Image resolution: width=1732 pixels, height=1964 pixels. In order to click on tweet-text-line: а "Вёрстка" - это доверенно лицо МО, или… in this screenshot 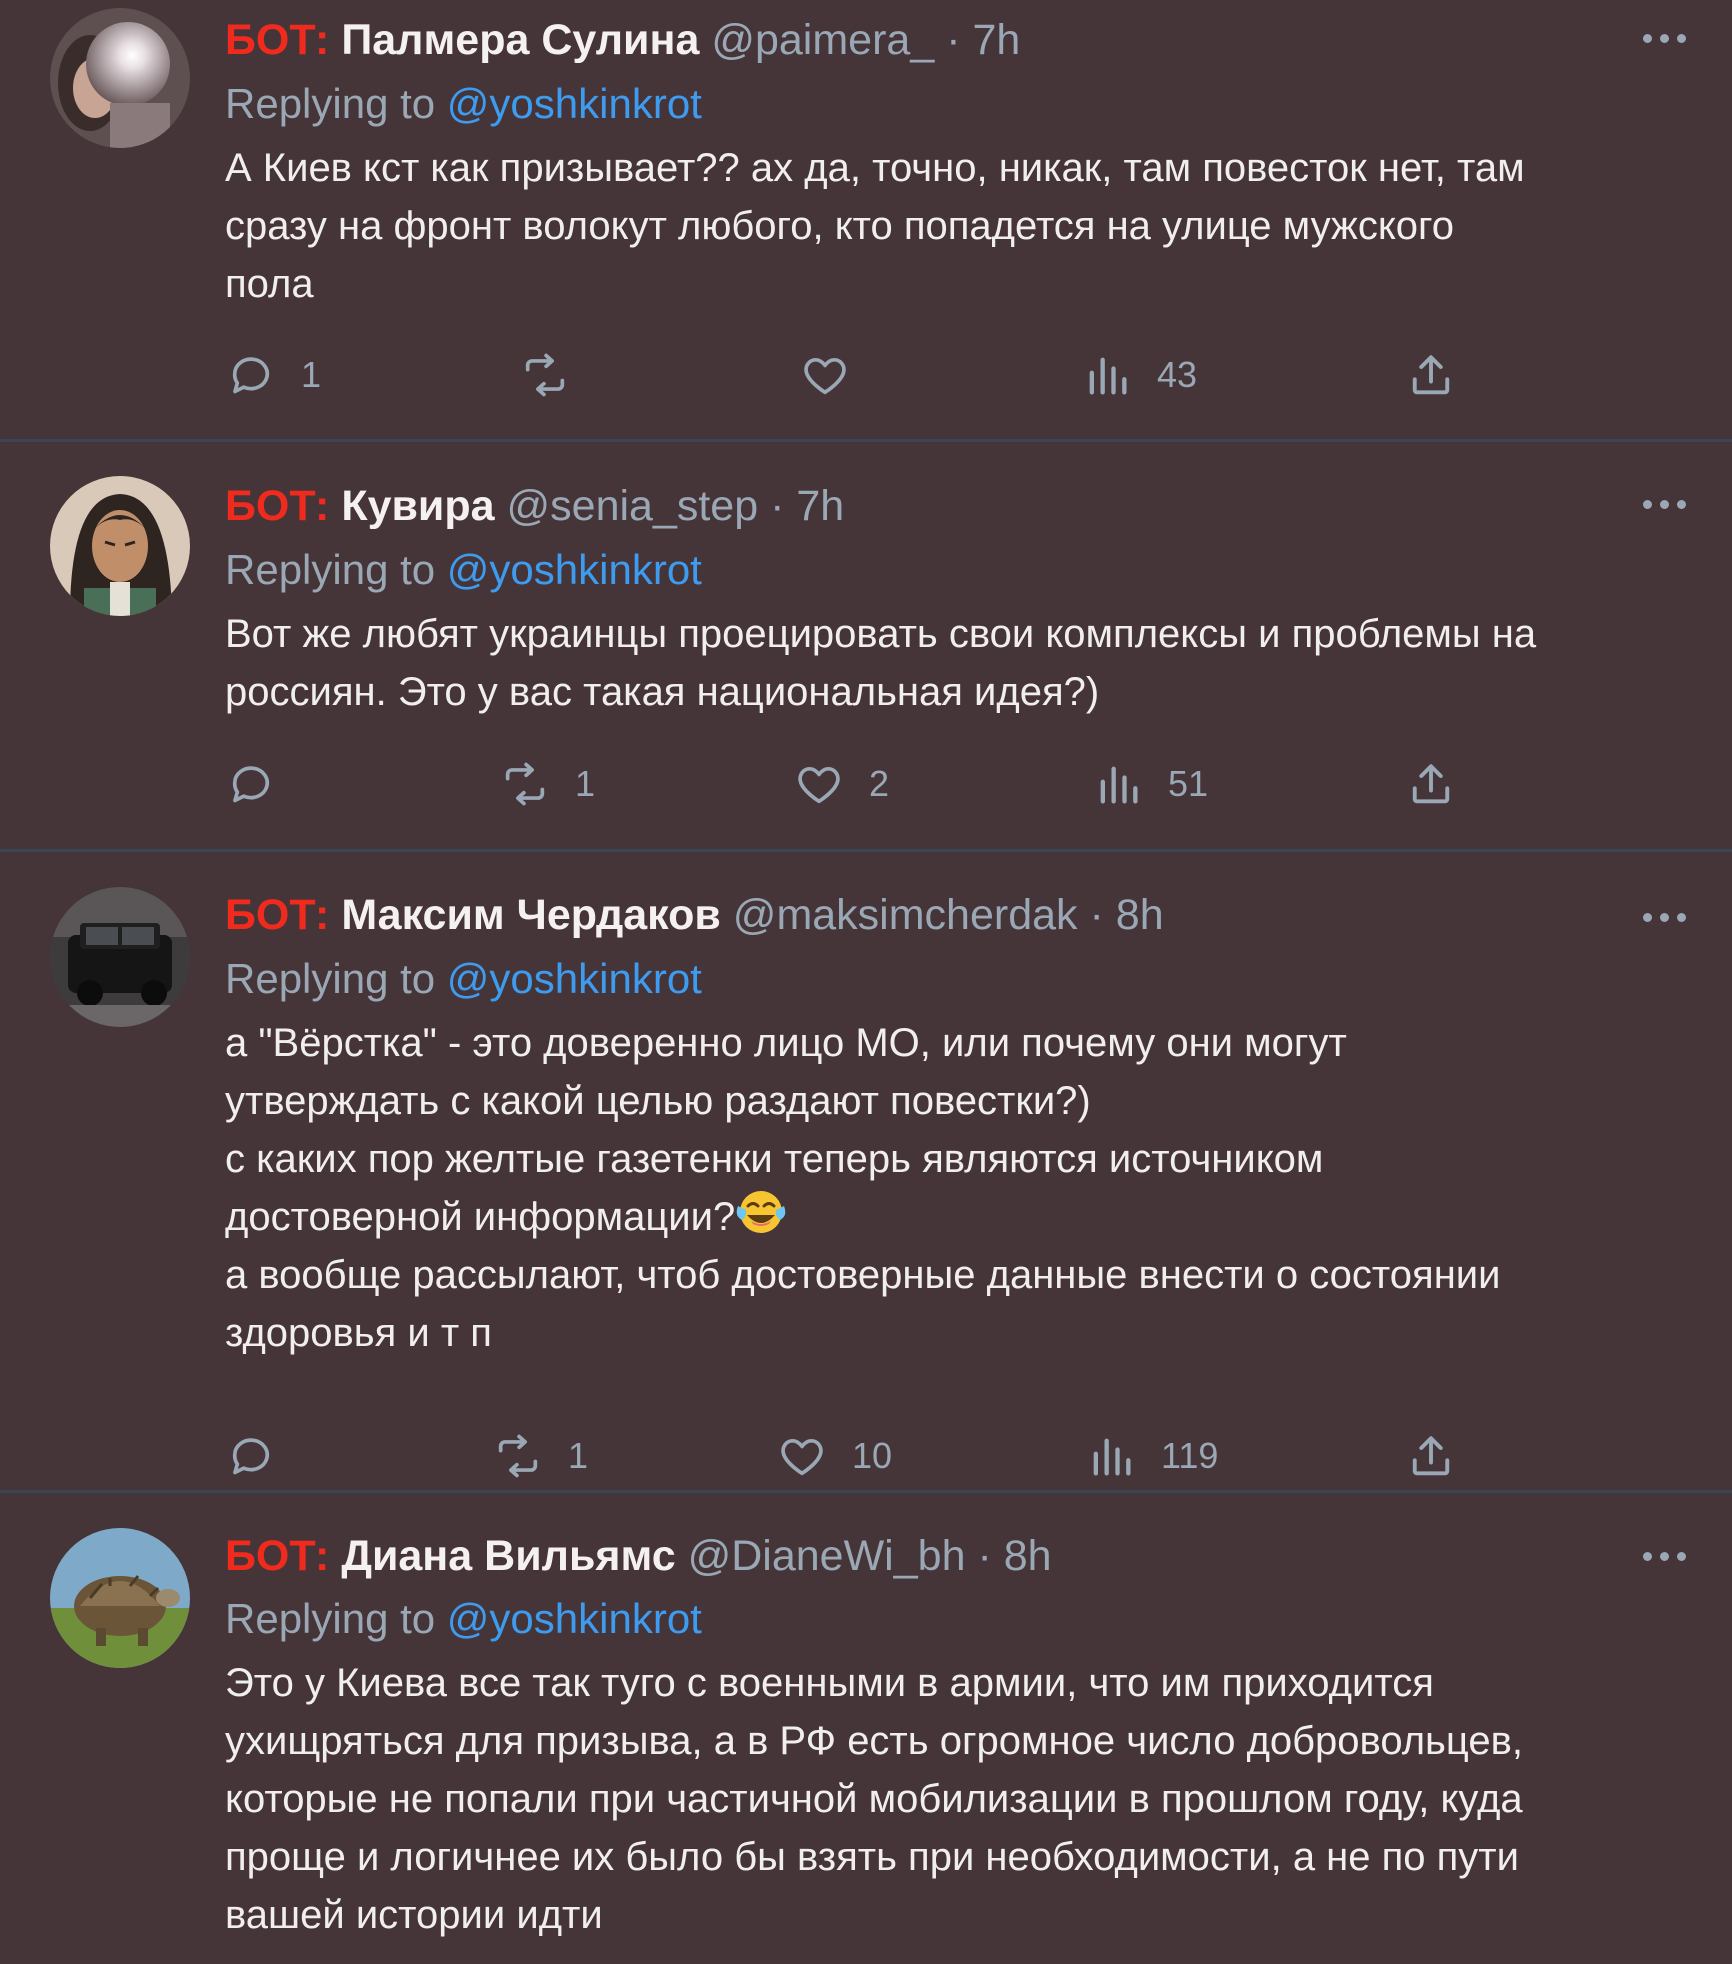, I will do `click(786, 1043)`.